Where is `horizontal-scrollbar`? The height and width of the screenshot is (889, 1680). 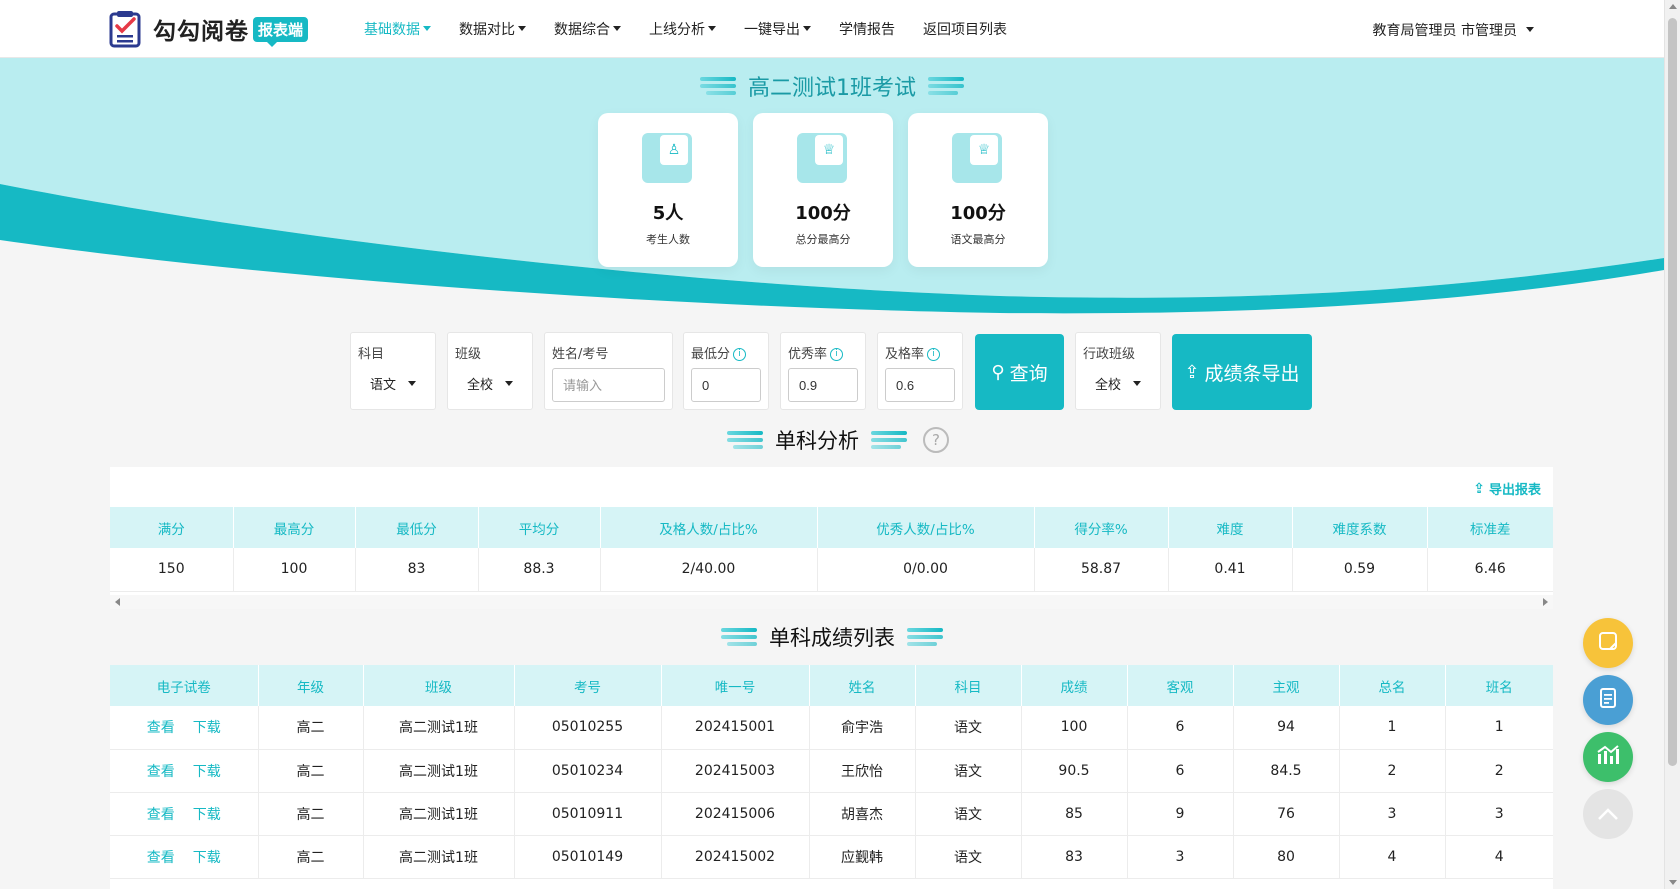 horizontal-scrollbar is located at coordinates (831, 602).